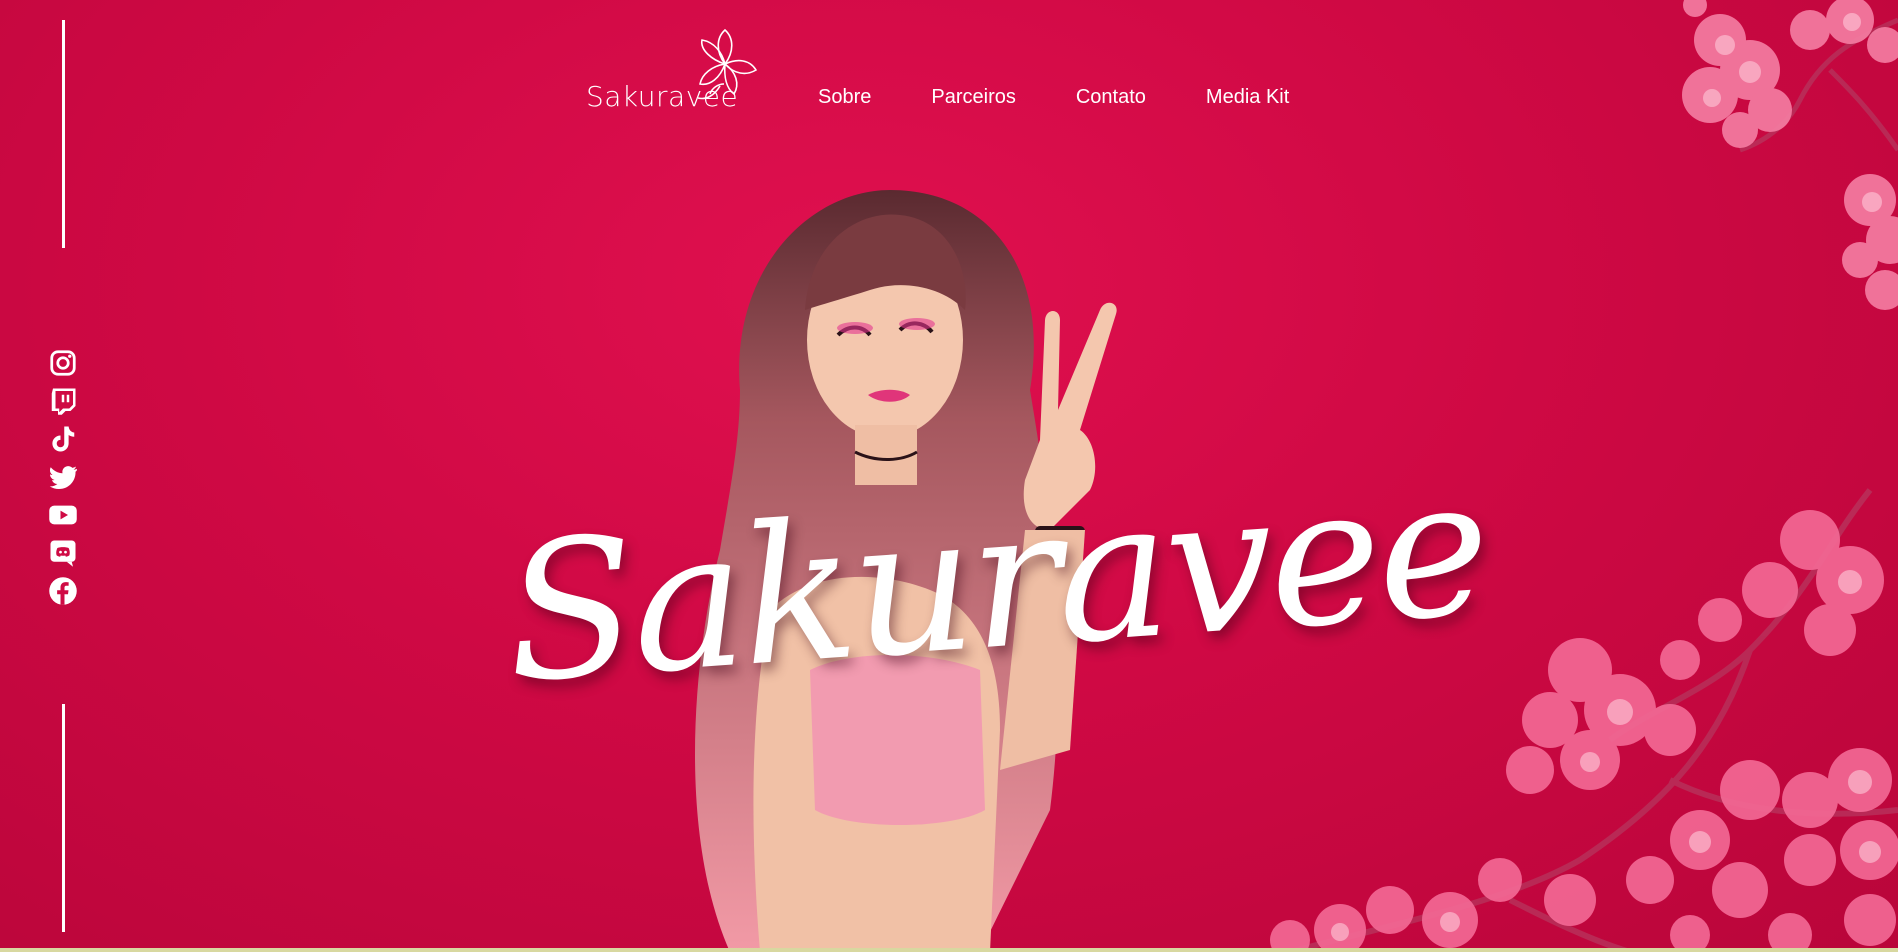 The image size is (1898, 952). I want to click on decorative-line-top, so click(63, 134).